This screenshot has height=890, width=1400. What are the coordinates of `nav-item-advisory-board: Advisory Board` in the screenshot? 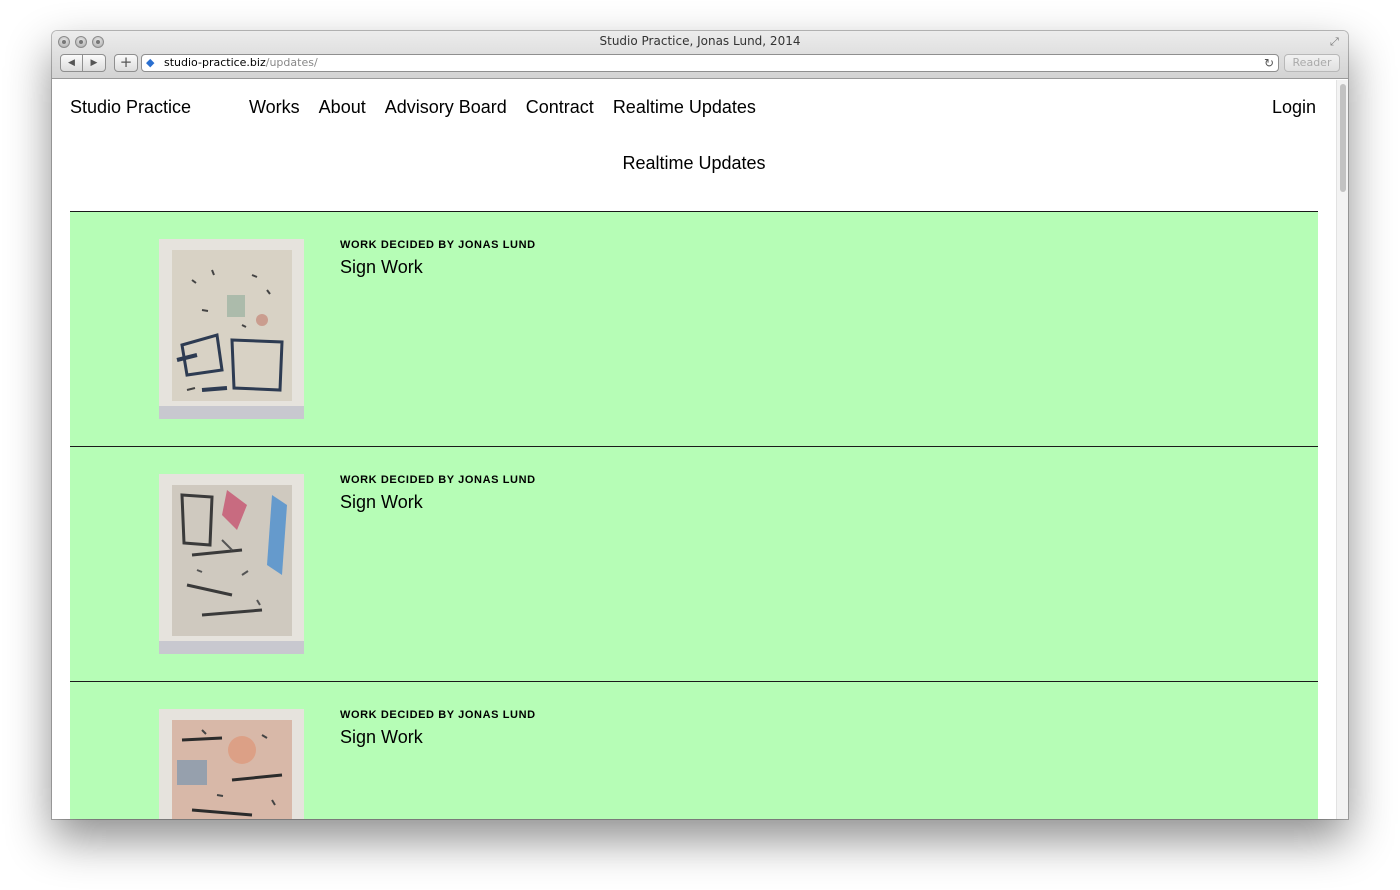 It's located at (446, 107).